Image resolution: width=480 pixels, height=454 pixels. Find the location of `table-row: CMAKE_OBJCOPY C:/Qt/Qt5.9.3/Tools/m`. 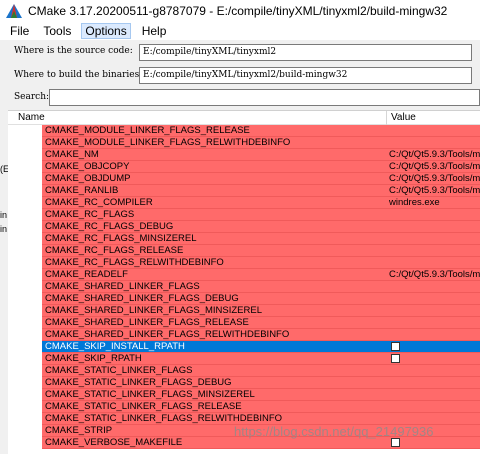

table-row: CMAKE_OBJCOPY C:/Qt/Qt5.9.3/Tools/m is located at coordinates (261, 167).